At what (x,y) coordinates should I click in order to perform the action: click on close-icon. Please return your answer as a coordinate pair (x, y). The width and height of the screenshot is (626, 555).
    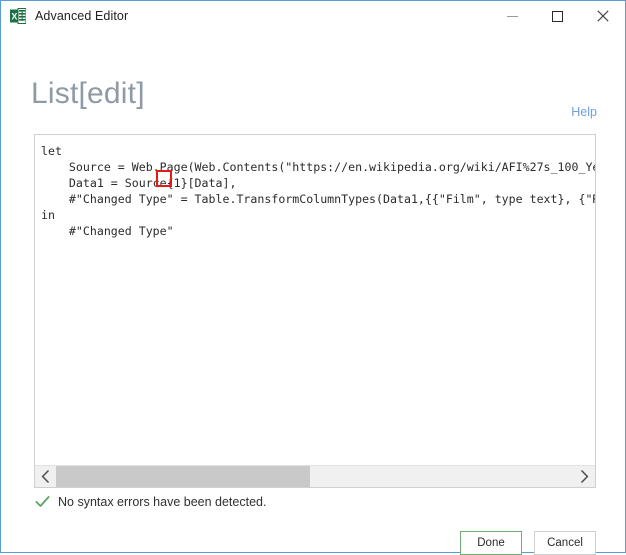
    Looking at the image, I should click on (602, 16).